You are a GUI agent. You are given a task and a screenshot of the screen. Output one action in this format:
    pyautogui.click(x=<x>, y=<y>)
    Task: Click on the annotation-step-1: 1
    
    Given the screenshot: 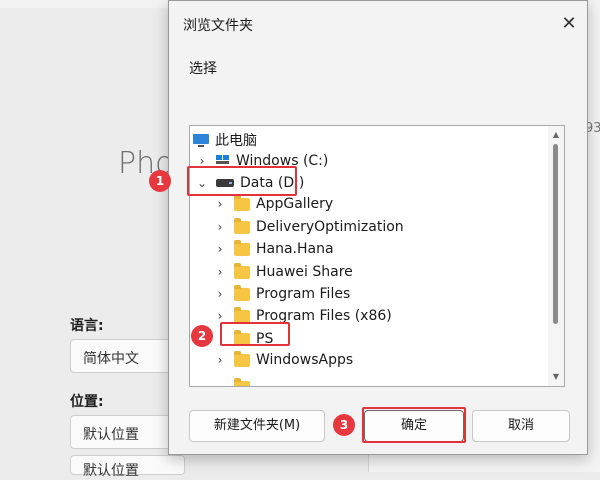 What is the action you would take?
    pyautogui.click(x=160, y=181)
    